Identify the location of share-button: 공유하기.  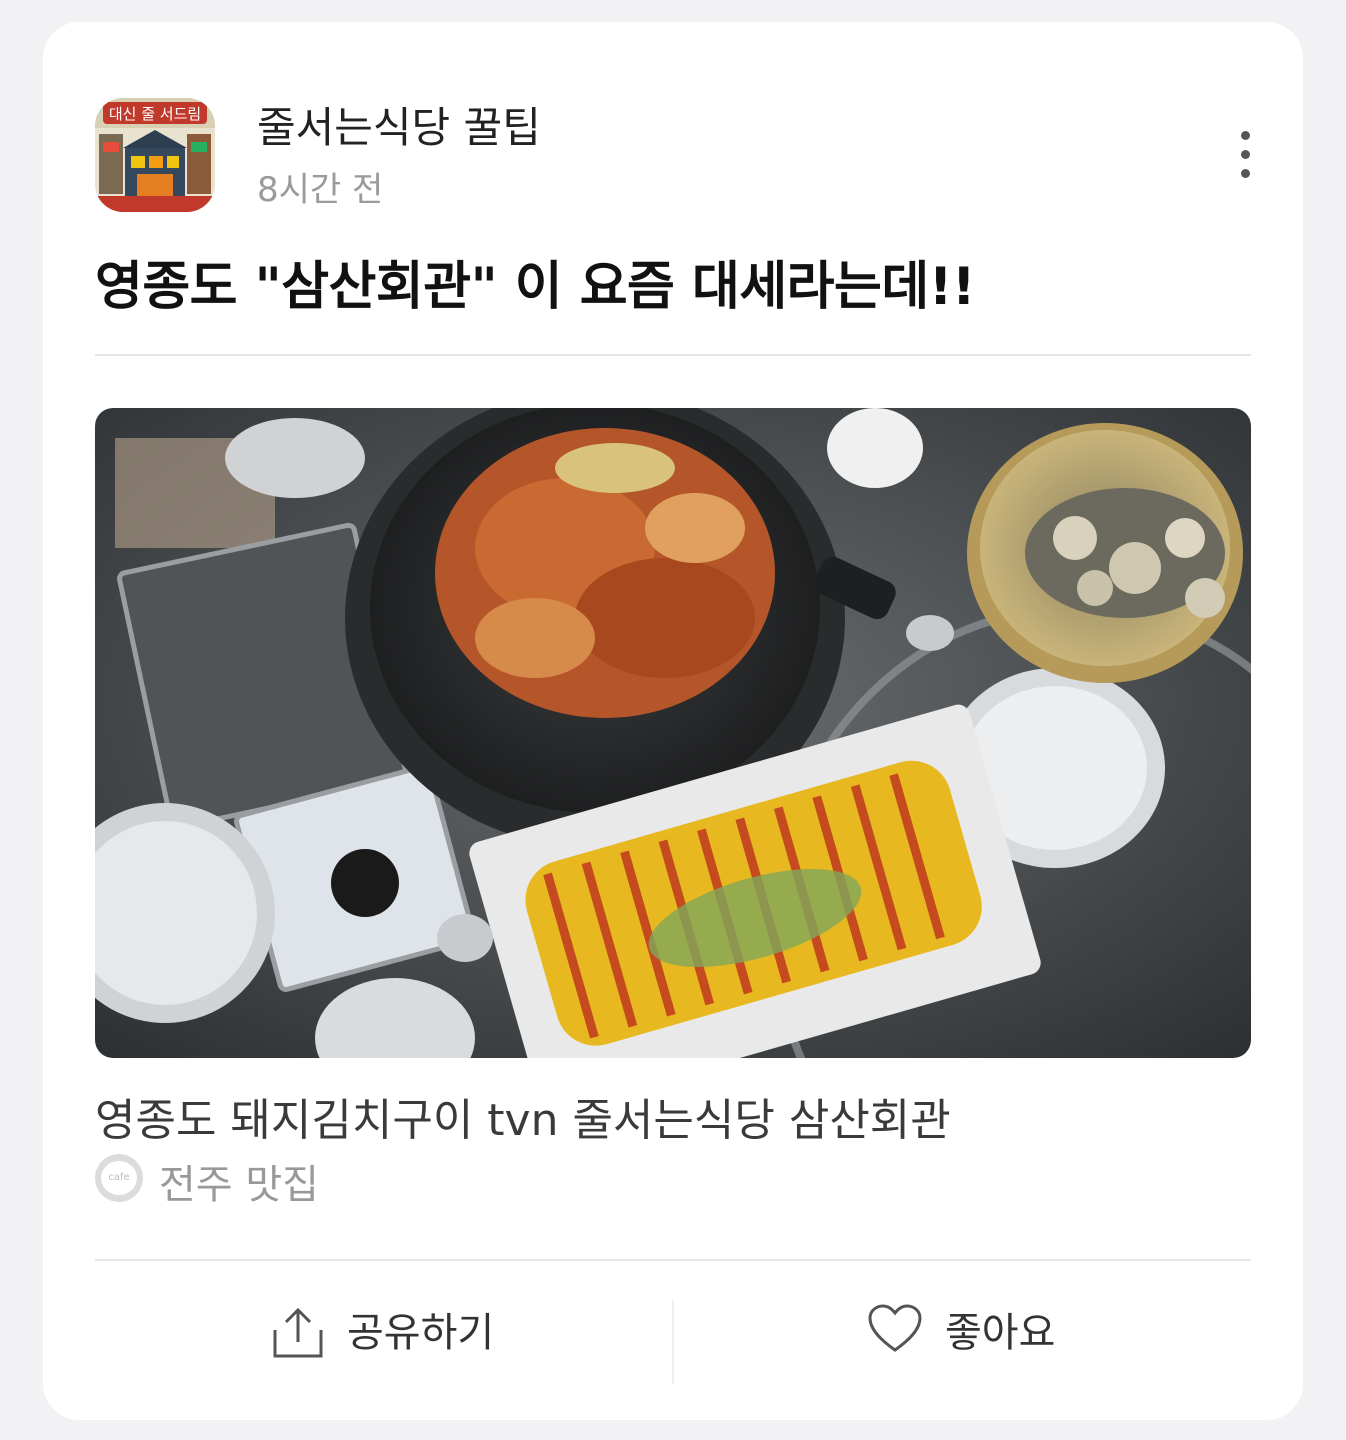
(391, 1332).